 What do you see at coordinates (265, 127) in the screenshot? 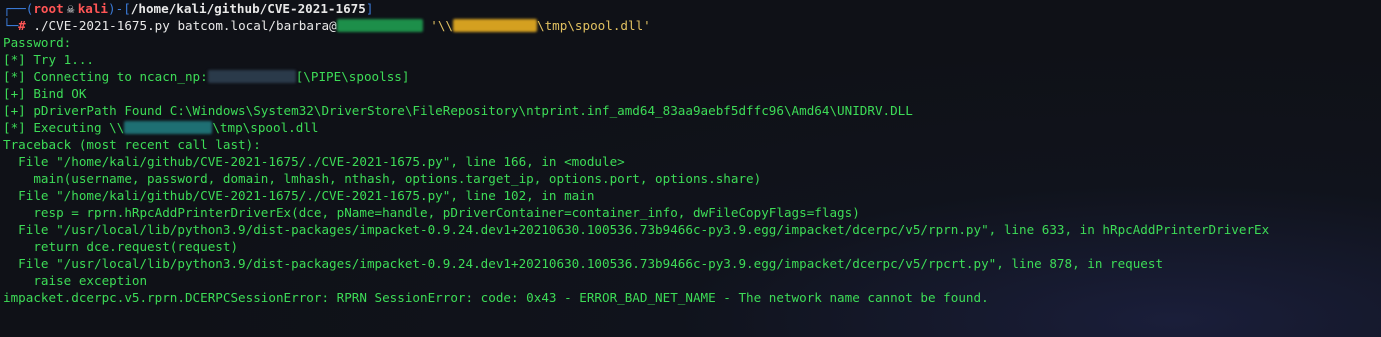
I see `executing-suffix: \tmp\spool.dll` at bounding box center [265, 127].